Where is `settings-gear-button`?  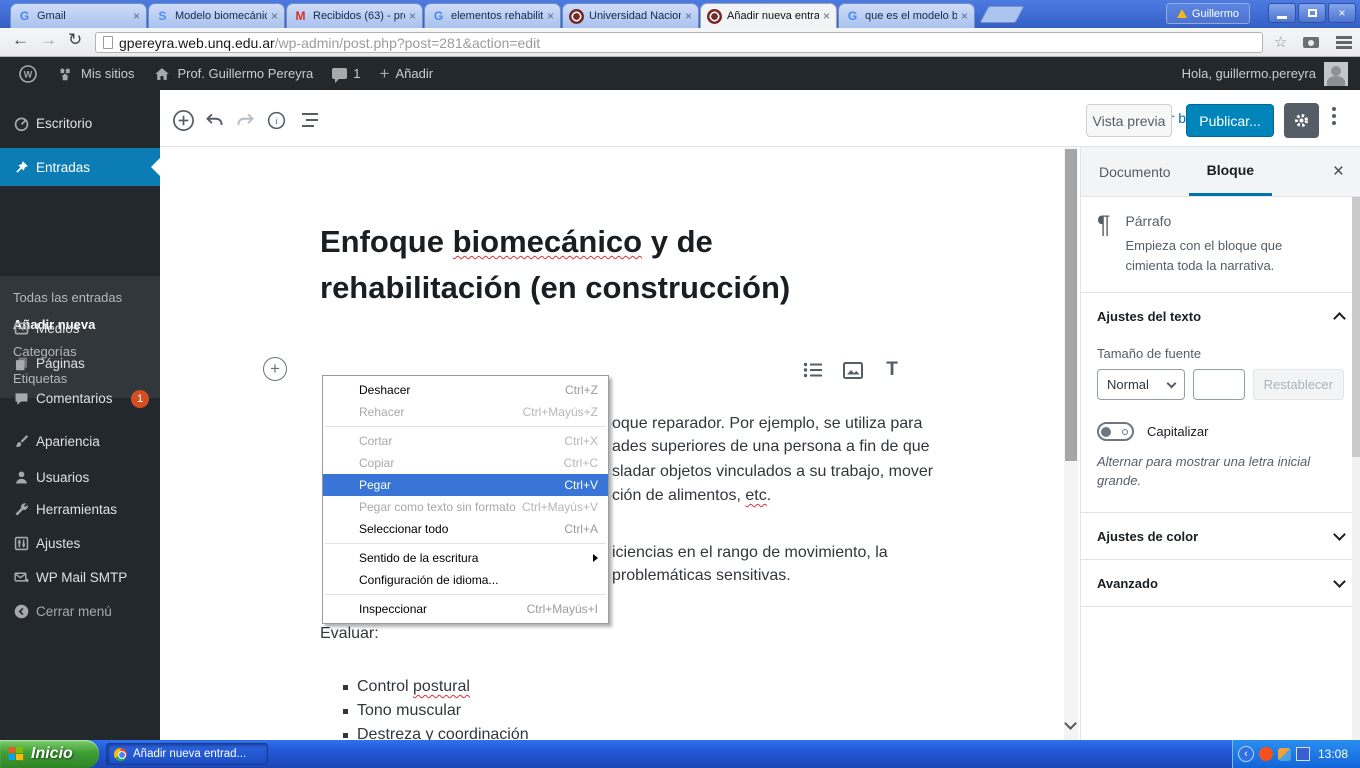
settings-gear-button is located at coordinates (1301, 120).